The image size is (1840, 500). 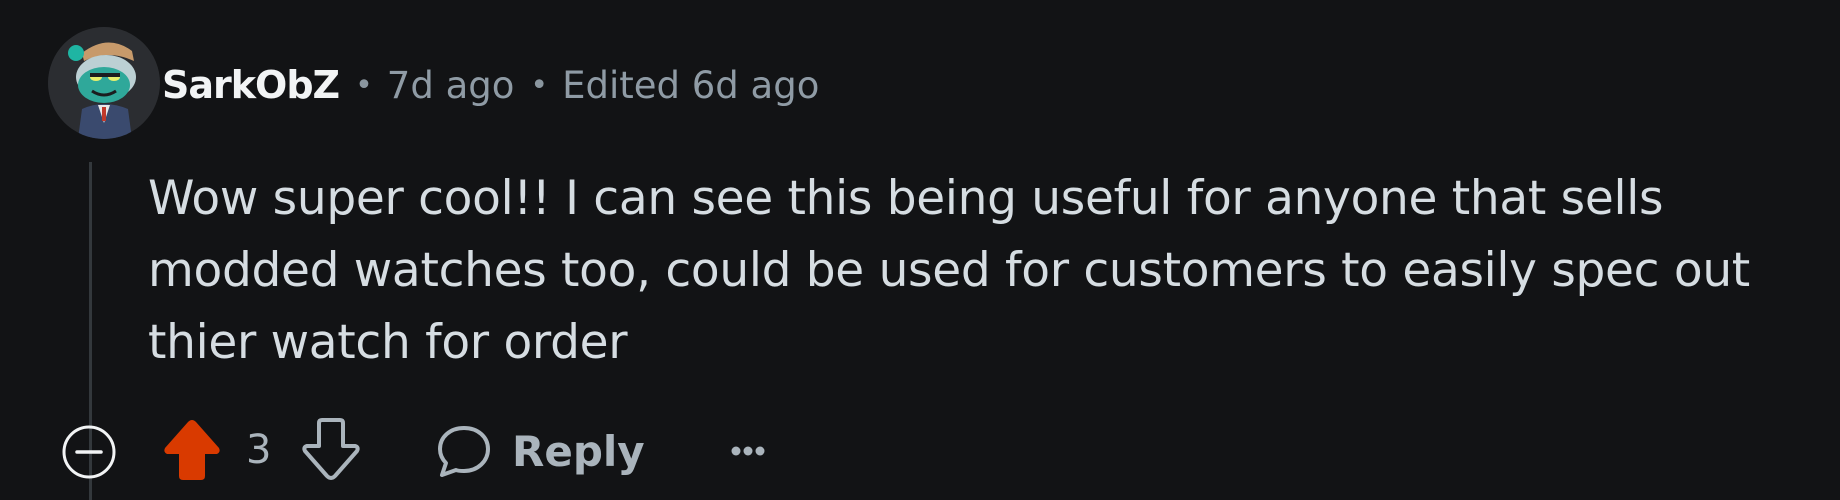 I want to click on reply-label: Reply, so click(x=578, y=451).